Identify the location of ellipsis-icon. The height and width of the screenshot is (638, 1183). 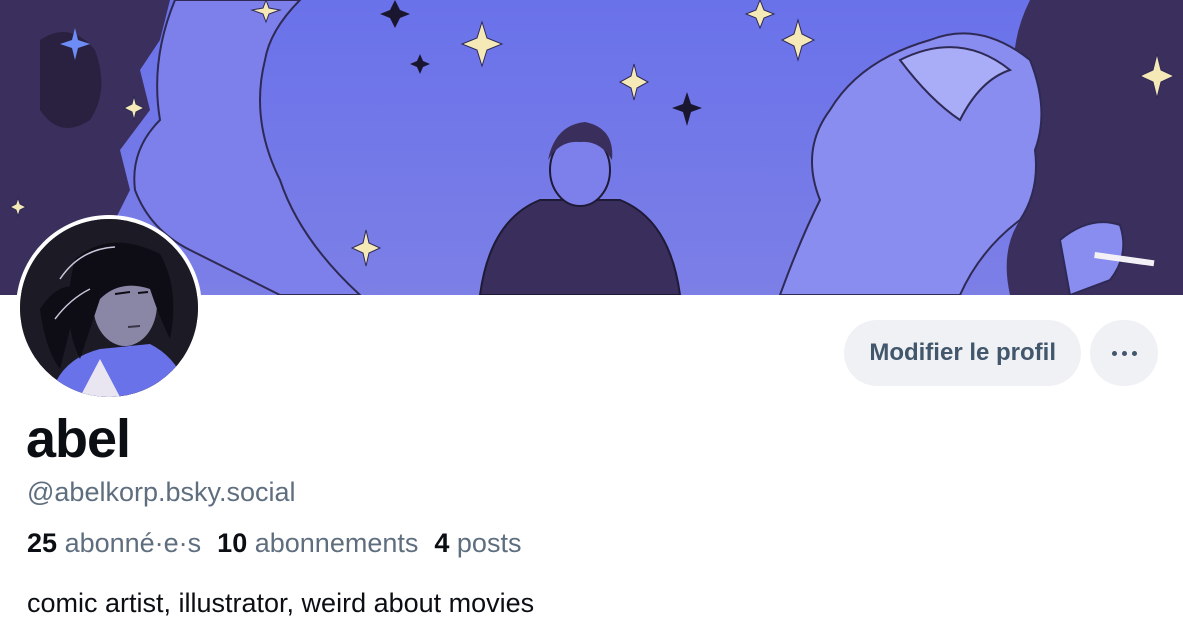
(1114, 353).